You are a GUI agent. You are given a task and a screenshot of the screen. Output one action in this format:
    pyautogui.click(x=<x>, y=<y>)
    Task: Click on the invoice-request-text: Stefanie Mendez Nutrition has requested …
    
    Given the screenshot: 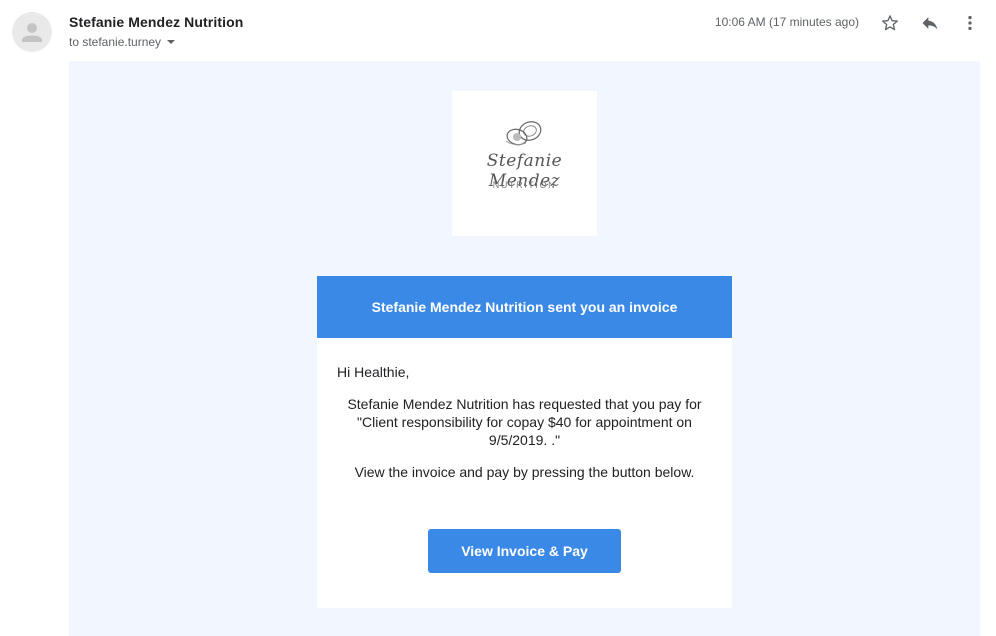 What is the action you would take?
    pyautogui.click(x=524, y=422)
    